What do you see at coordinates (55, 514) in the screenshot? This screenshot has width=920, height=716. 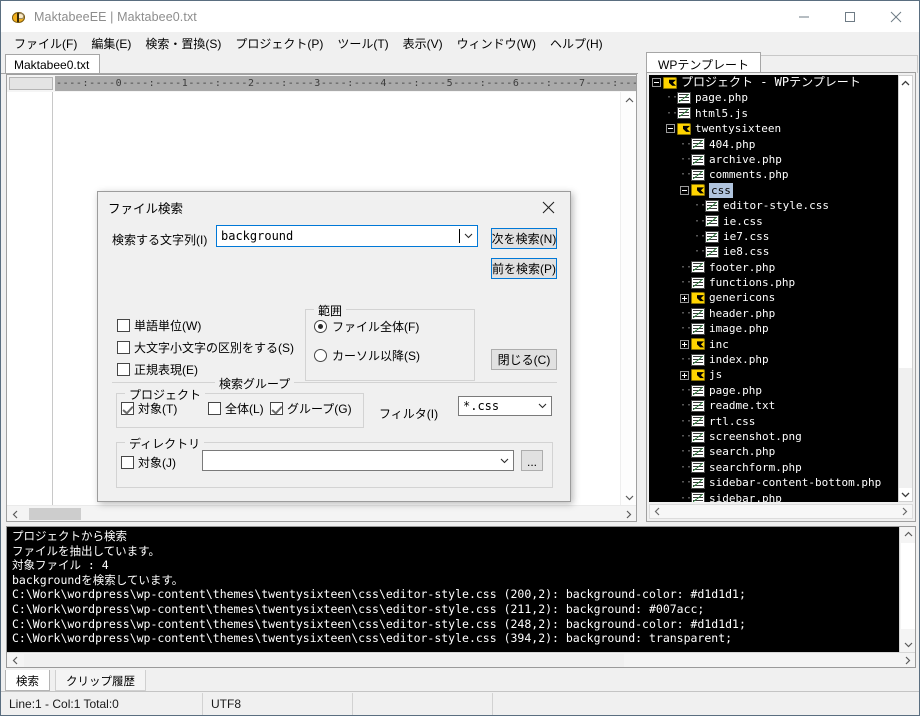 I see `editor-hscroll-thumb` at bounding box center [55, 514].